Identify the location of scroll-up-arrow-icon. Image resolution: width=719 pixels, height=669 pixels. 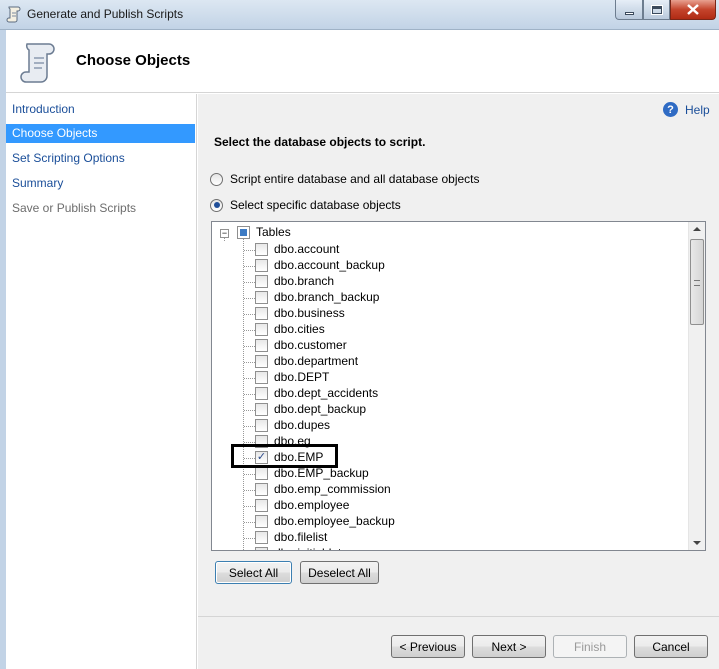
(697, 229).